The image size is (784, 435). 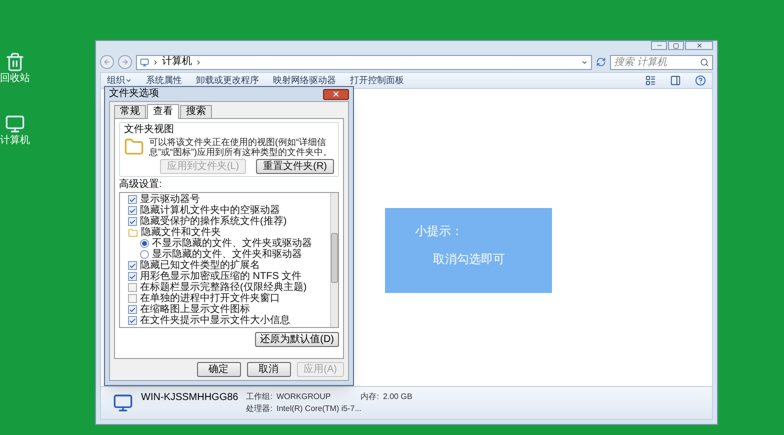 I want to click on dropdown-icon, so click(x=584, y=62).